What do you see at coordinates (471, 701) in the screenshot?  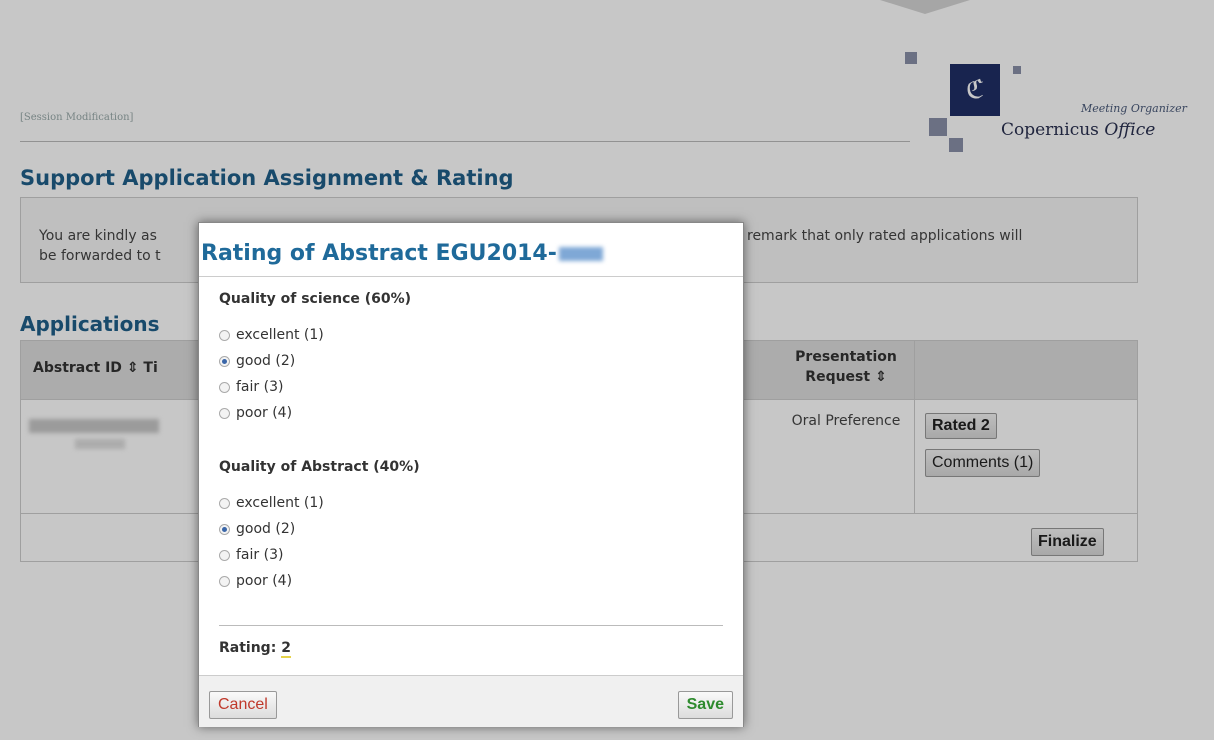 I see `dialog-footer: Cancel Save` at bounding box center [471, 701].